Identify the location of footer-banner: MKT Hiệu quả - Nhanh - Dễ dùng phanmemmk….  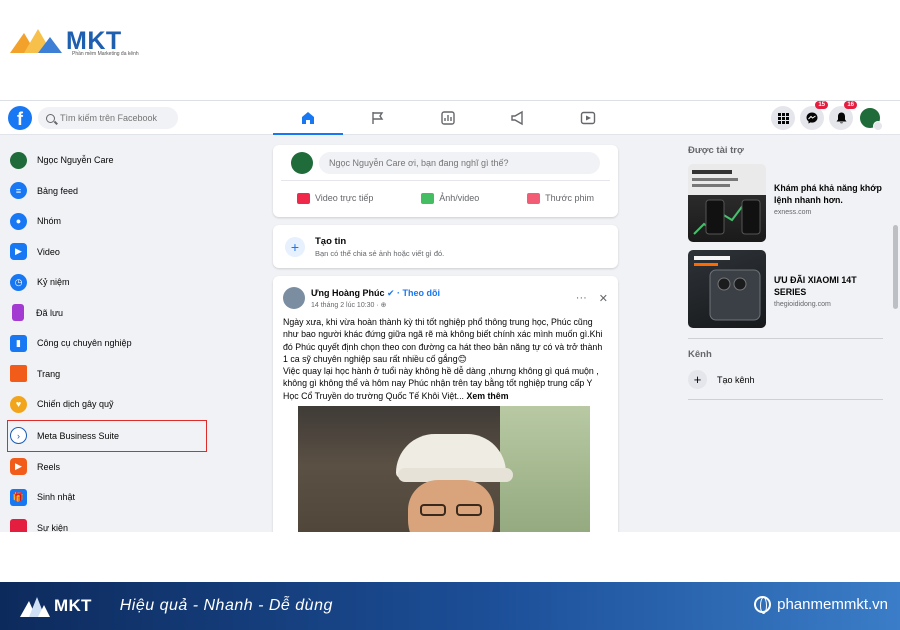
(450, 606).